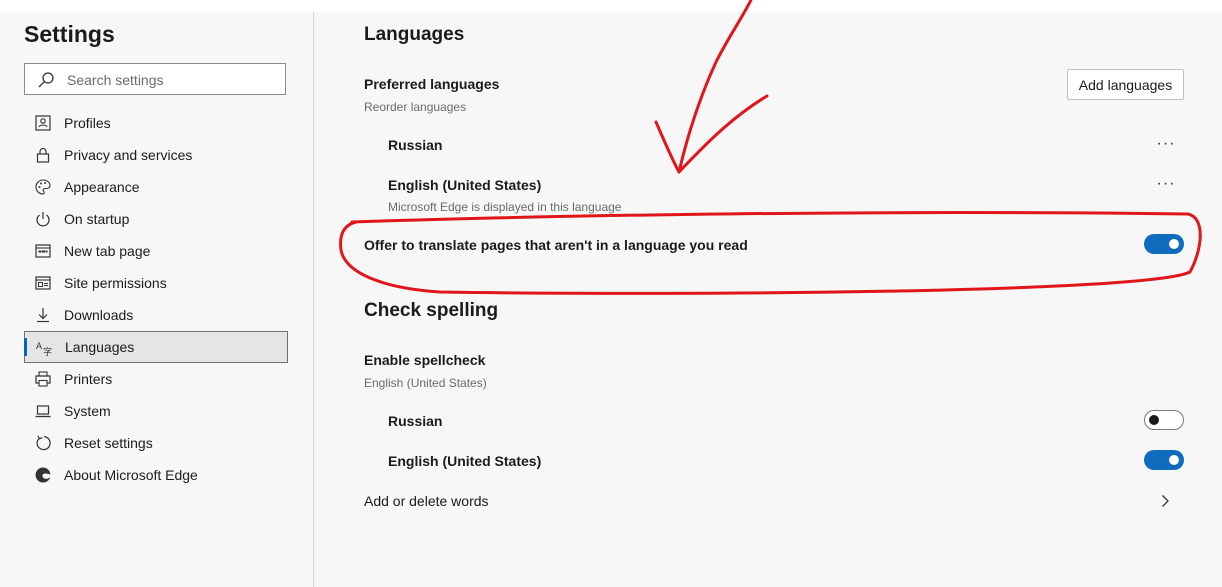 The image size is (1222, 587). Describe the element at coordinates (432, 84) in the screenshot. I see `preferred-languages-title: Preferred languages` at that location.